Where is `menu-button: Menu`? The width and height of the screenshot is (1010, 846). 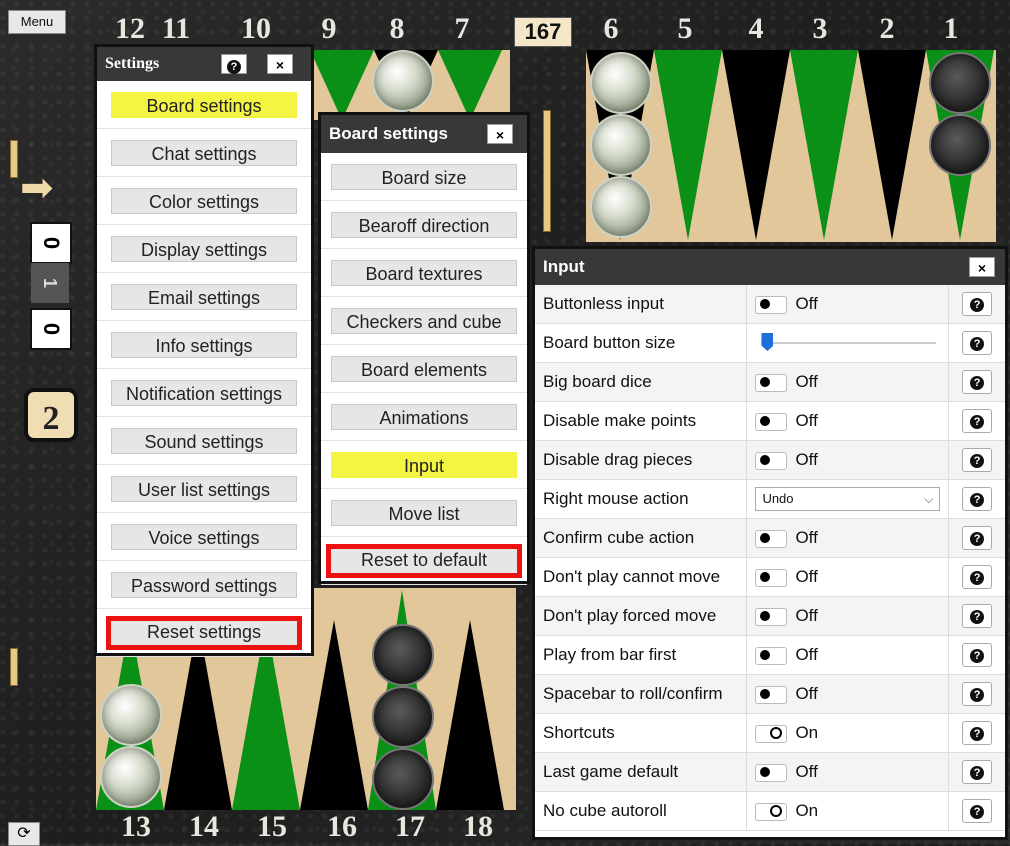 menu-button: Menu is located at coordinates (37, 22).